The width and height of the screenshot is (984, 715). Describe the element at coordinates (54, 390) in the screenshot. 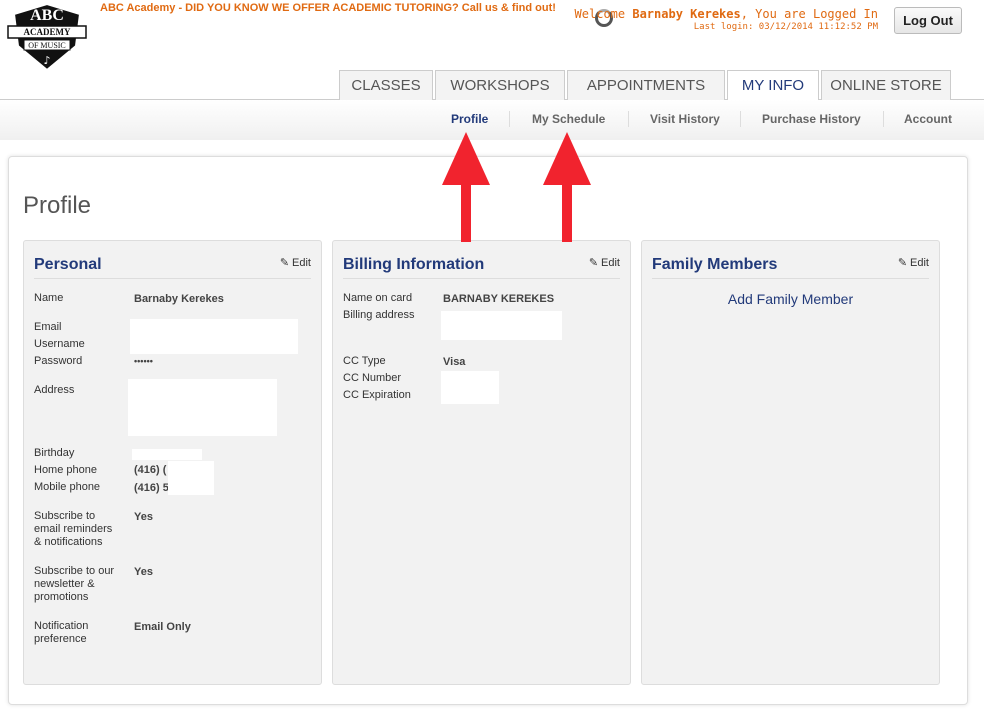

I see `address-label: Address` at that location.